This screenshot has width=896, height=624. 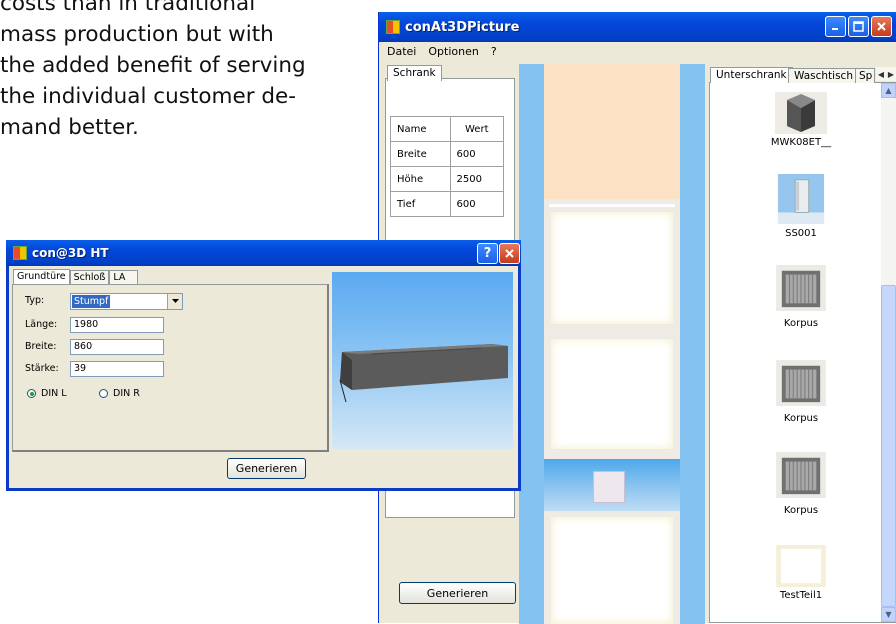 I want to click on window-title: conAt3DPicture, so click(x=462, y=27).